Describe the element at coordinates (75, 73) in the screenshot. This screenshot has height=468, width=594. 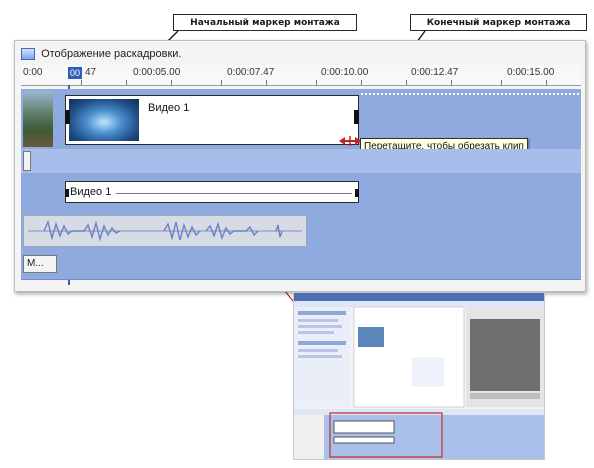
I see `playhead-tag: 00` at that location.